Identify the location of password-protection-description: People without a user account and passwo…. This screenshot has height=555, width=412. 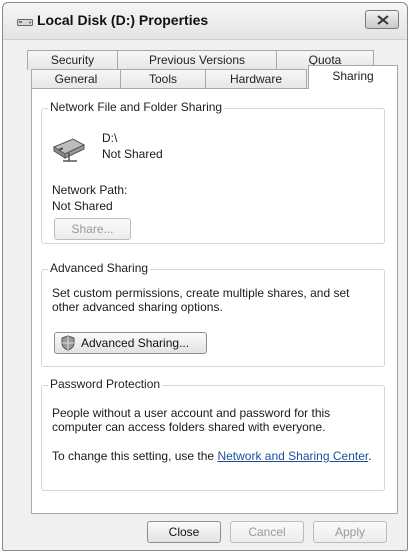
(191, 420).